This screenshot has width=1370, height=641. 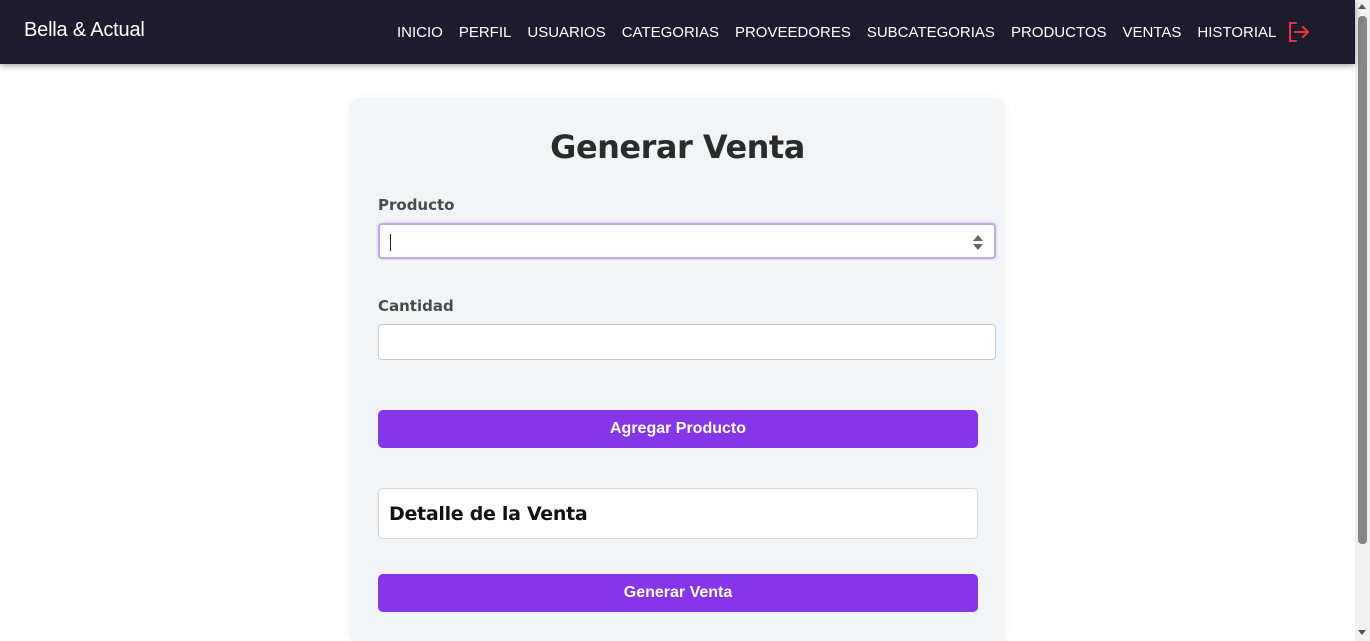 I want to click on producto-input, so click(x=687, y=241).